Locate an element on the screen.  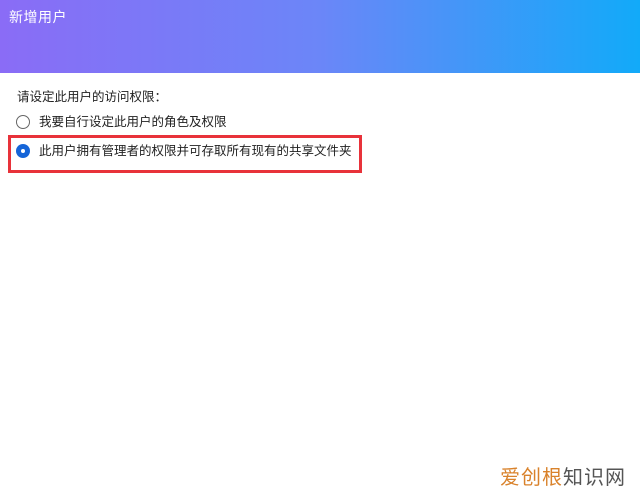
watermark: 爱创根知识网 is located at coordinates (563, 477).